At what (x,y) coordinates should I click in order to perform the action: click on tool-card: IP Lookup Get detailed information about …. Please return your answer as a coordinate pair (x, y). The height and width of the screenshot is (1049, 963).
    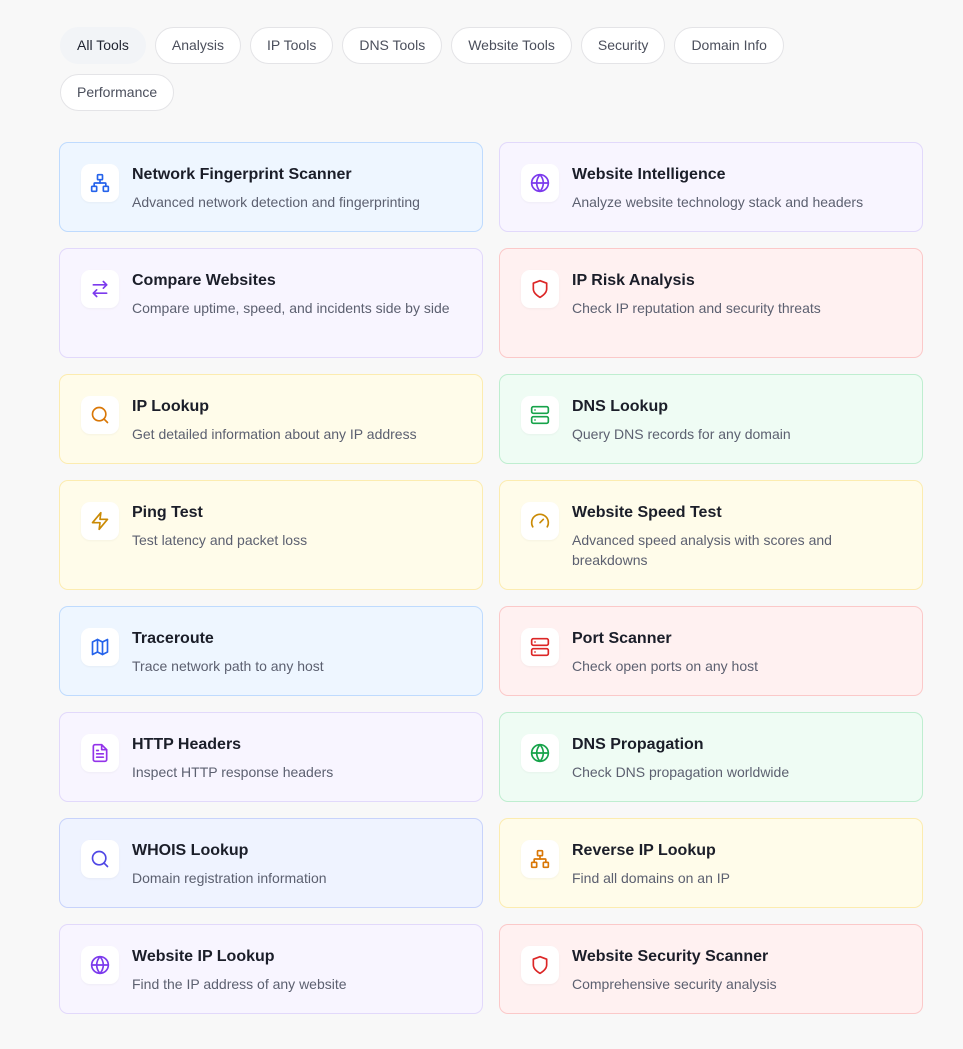
    Looking at the image, I should click on (271, 419).